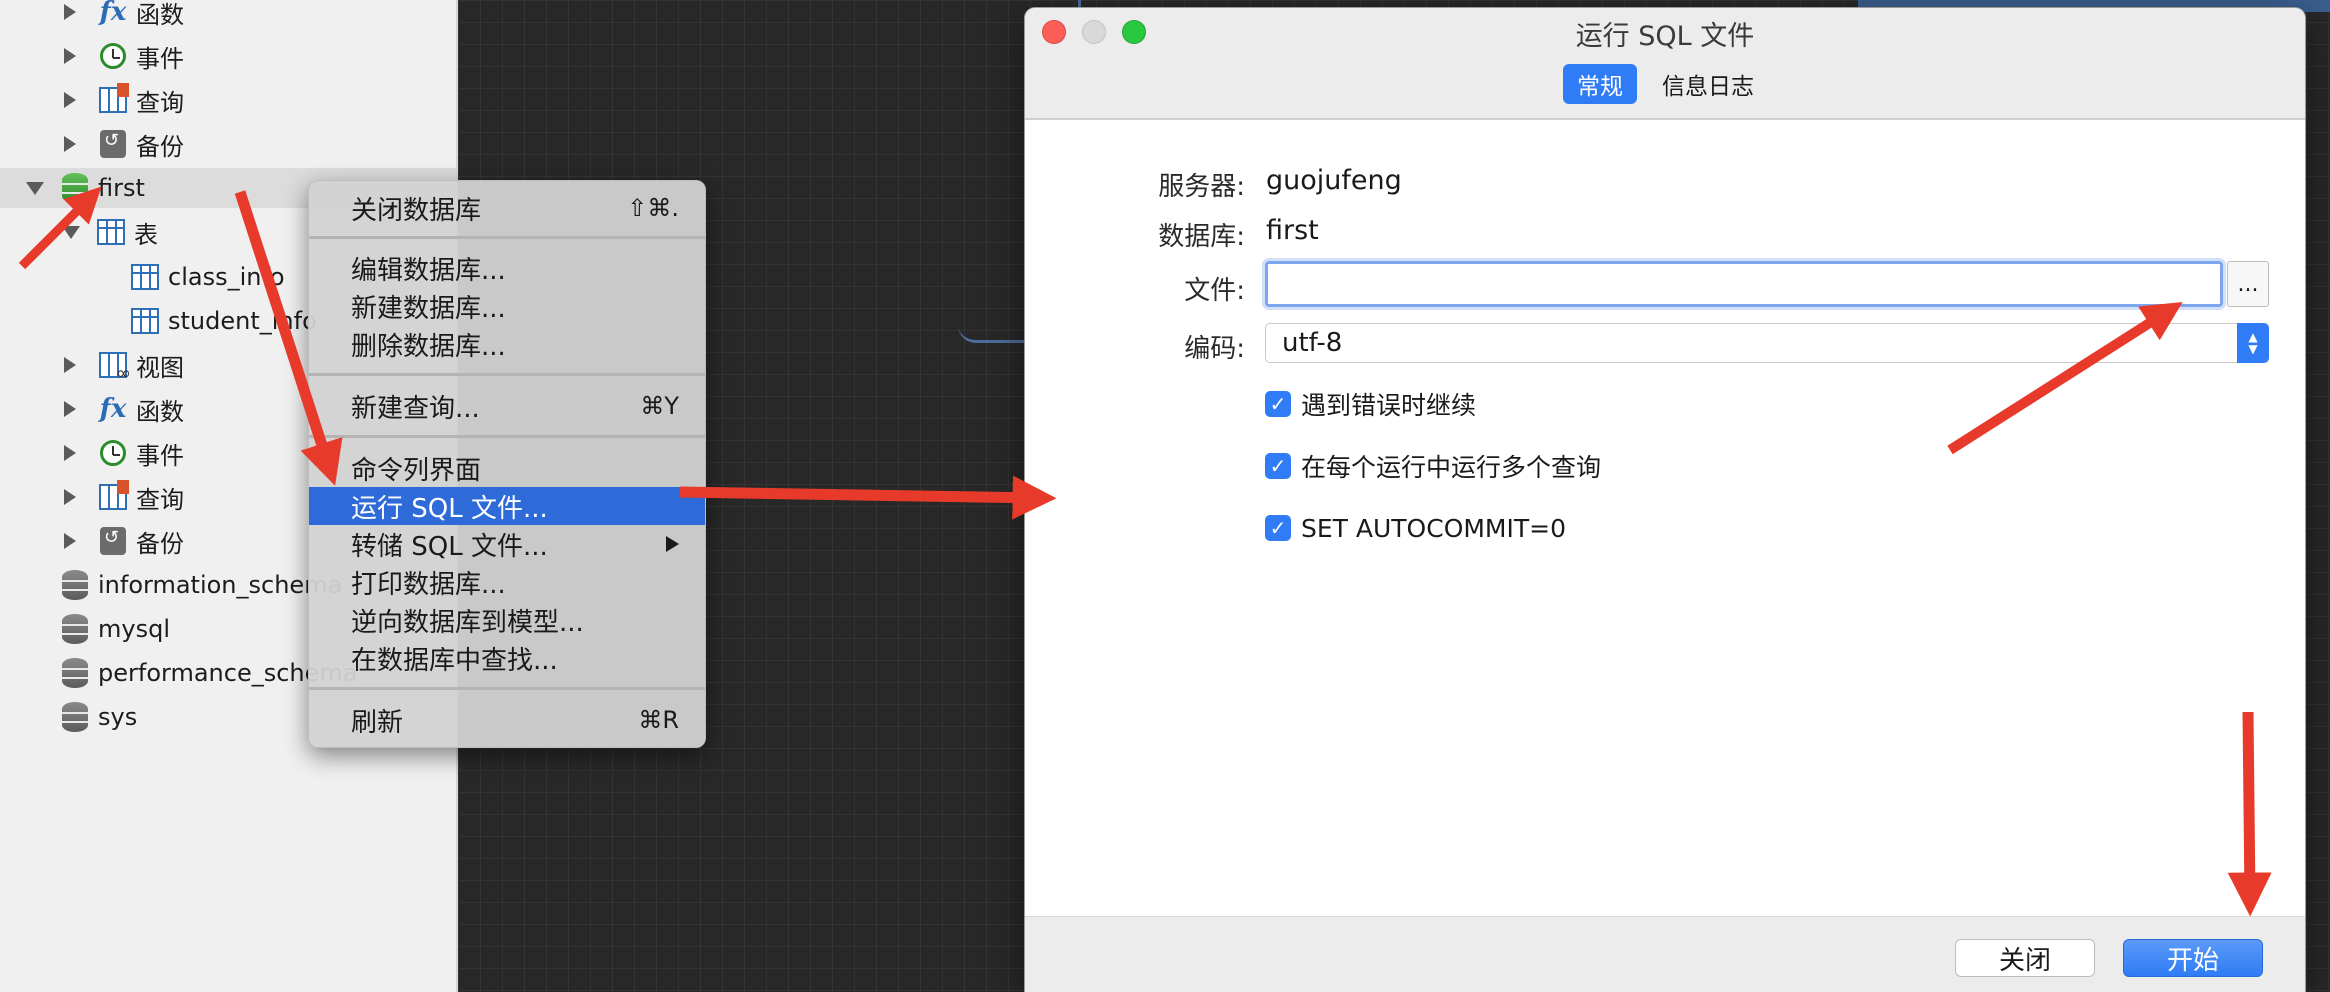 This screenshot has width=2330, height=992. What do you see at coordinates (113, 409) in the screenshot?
I see `function-icon: fx` at bounding box center [113, 409].